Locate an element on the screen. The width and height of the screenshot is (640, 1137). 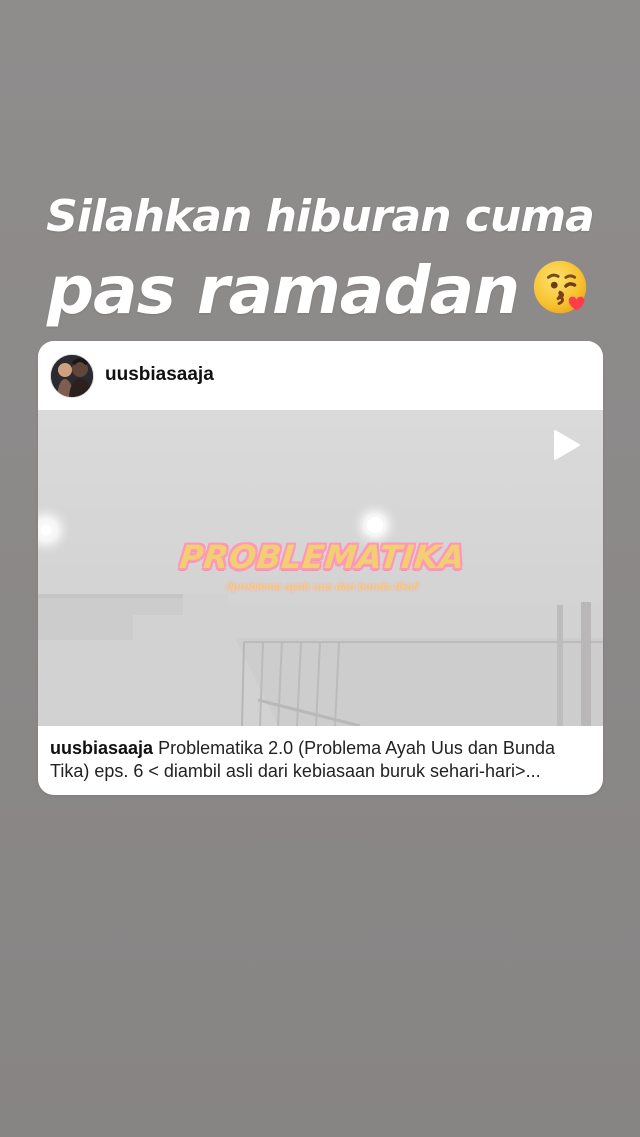
post-header: uusbiasaaja is located at coordinates (320, 375).